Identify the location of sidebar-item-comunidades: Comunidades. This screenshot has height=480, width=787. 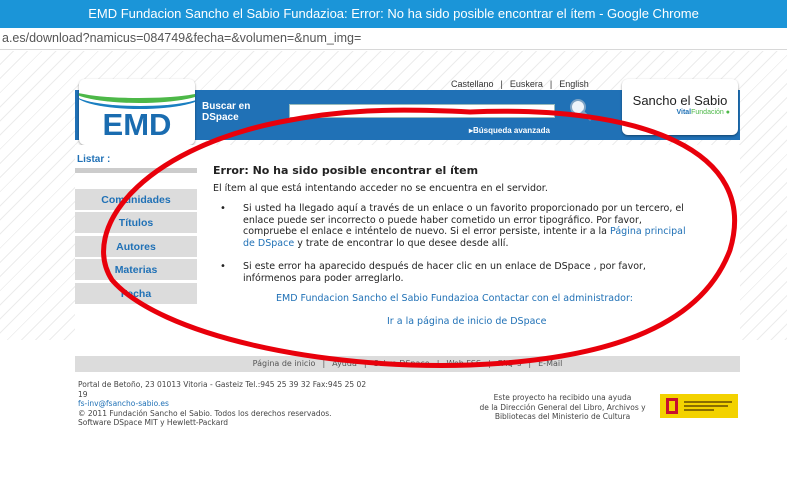
(136, 200).